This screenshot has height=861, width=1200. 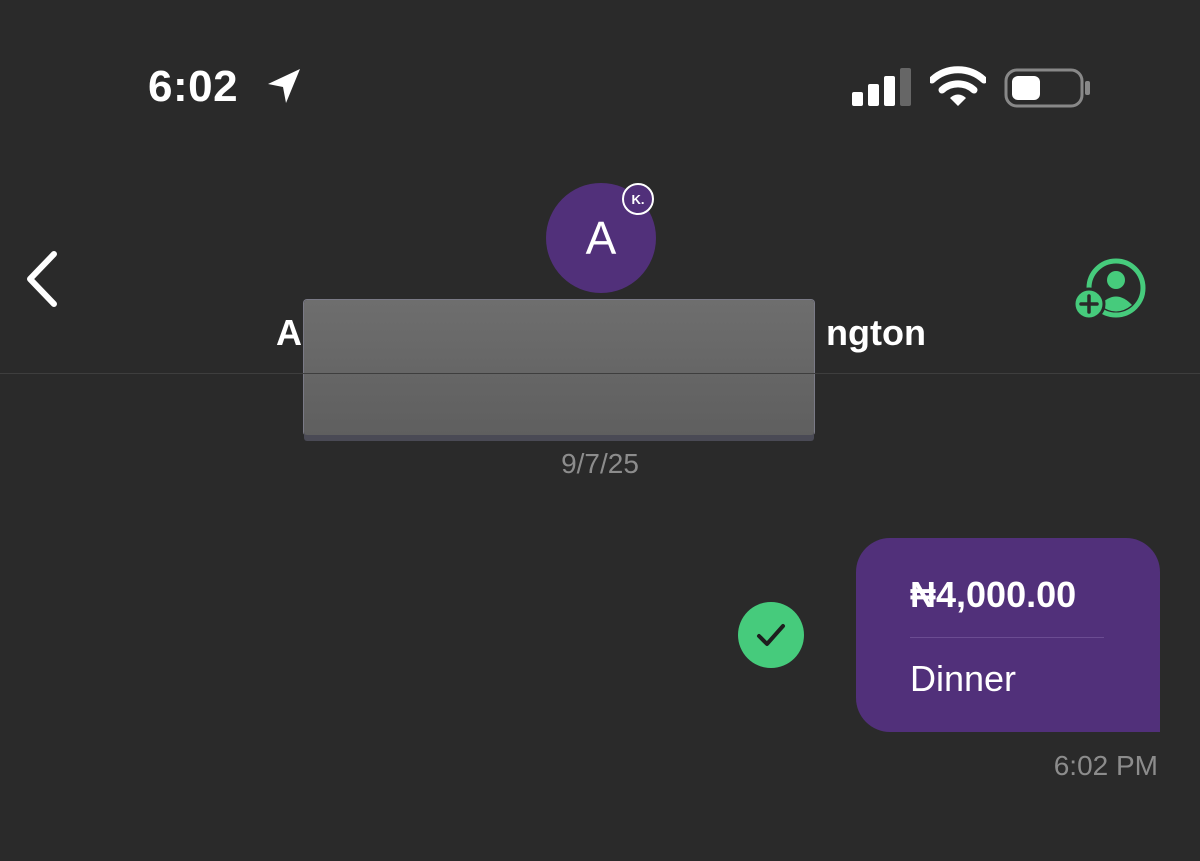 I want to click on payment-message-bubble: ₦4,000.00 Dinner, so click(x=1008, y=635).